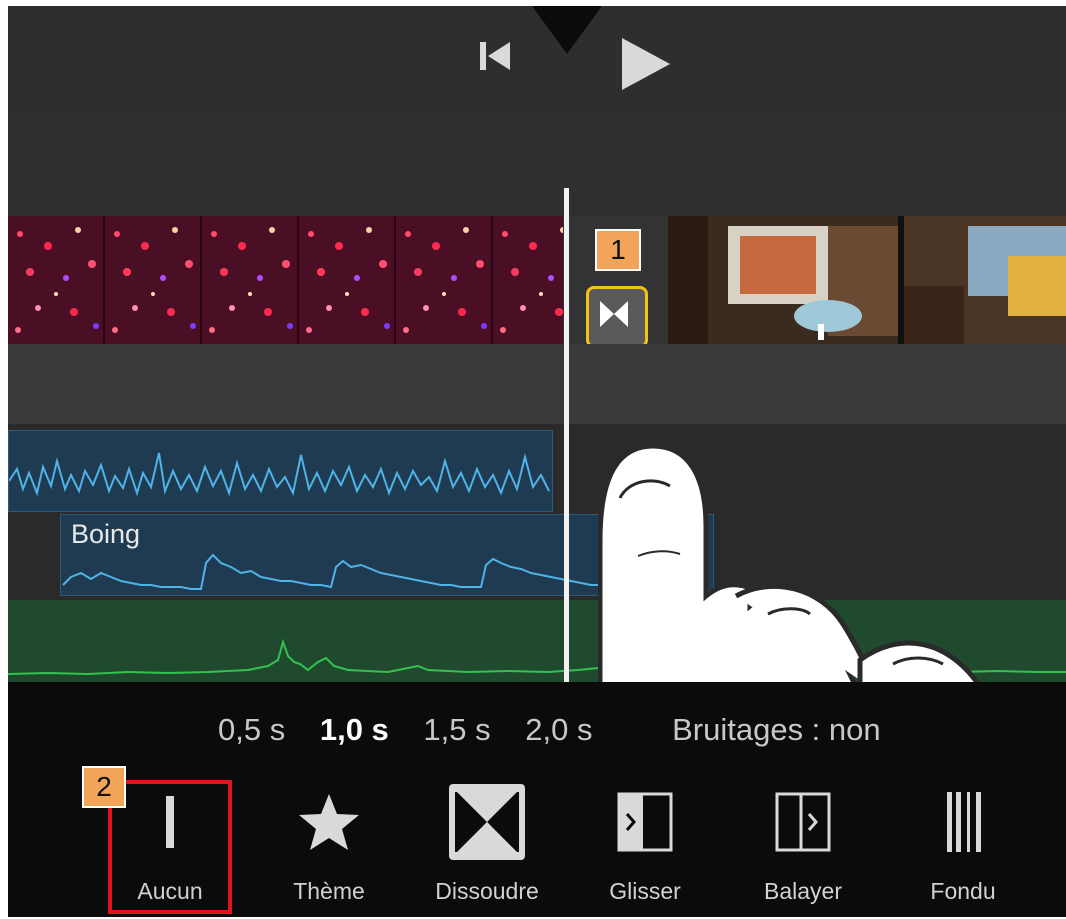  Describe the element at coordinates (618, 250) in the screenshot. I see `callout-badge-1: 1` at that location.